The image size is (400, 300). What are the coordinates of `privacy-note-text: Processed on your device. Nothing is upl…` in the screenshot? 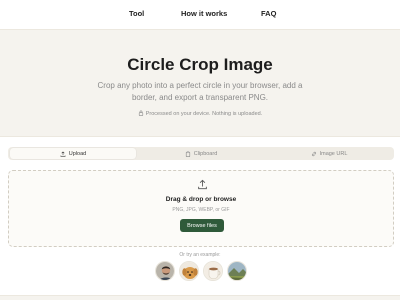 It's located at (204, 114).